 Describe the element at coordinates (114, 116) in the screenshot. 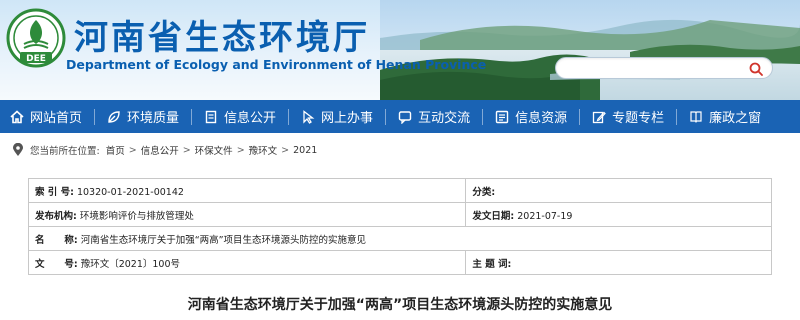

I see `leaf-icon` at that location.